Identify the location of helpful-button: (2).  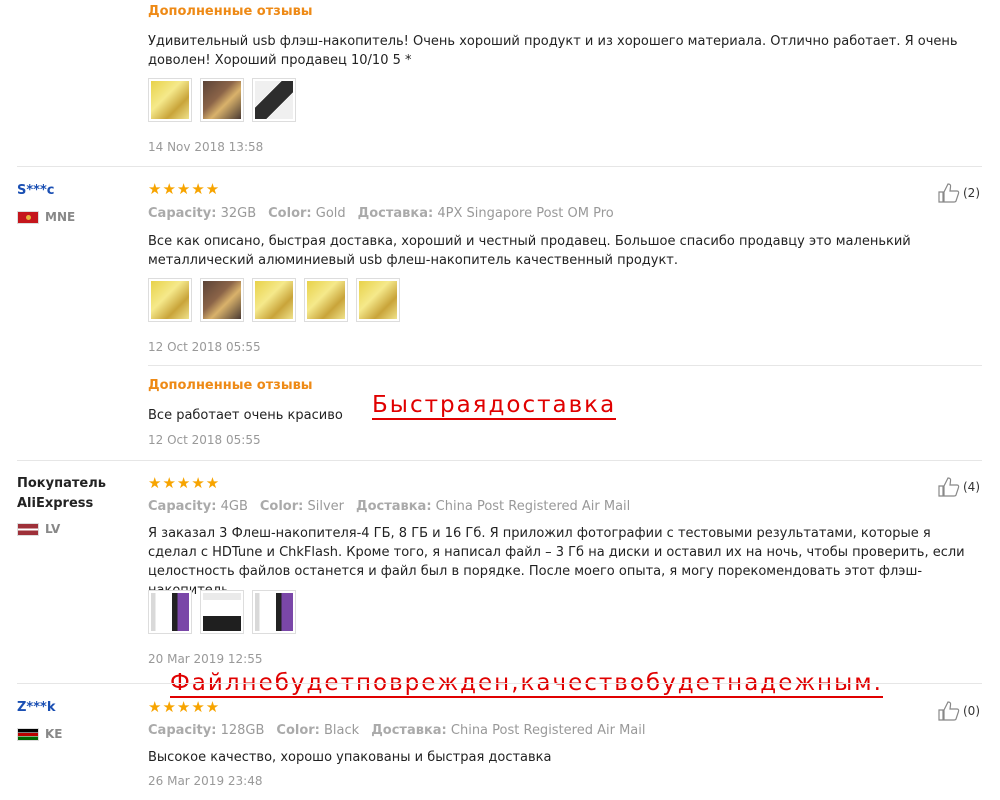
(959, 193).